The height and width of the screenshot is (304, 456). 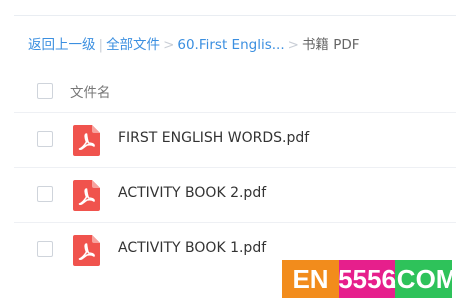 I want to click on file-name: ACTIVITY BOOK 2.pdf, so click(x=192, y=193).